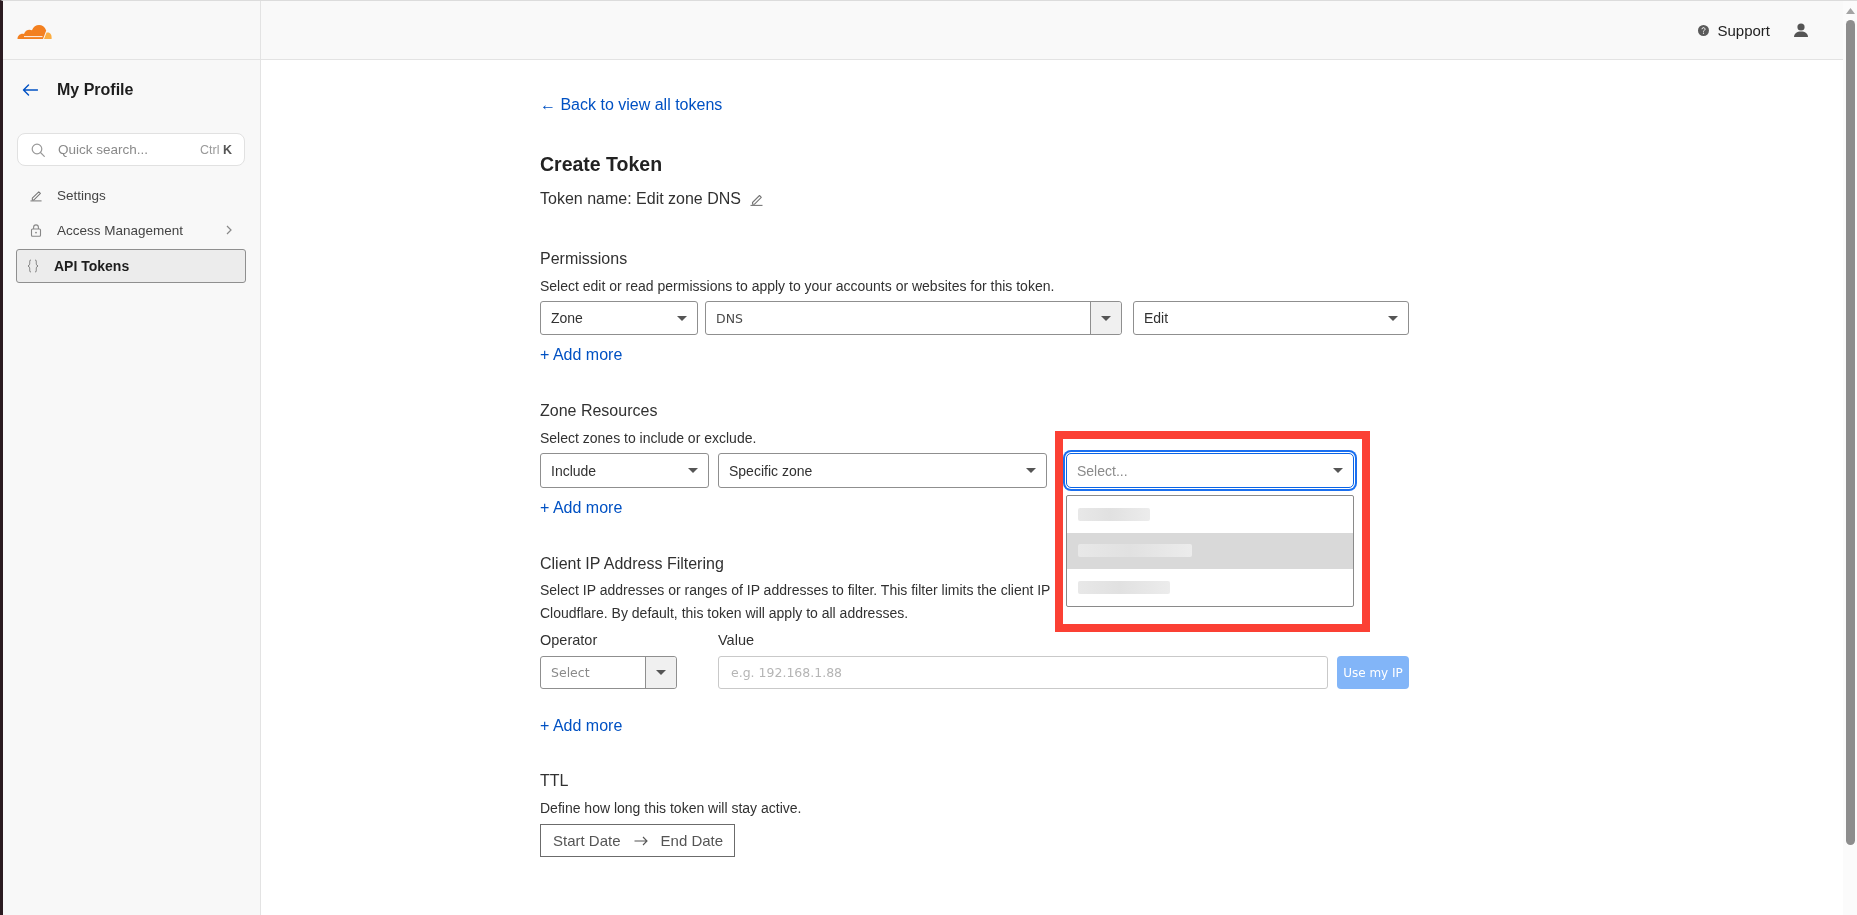 This screenshot has height=915, width=1857. What do you see at coordinates (584, 259) in the screenshot?
I see `section-heading: Permissions` at bounding box center [584, 259].